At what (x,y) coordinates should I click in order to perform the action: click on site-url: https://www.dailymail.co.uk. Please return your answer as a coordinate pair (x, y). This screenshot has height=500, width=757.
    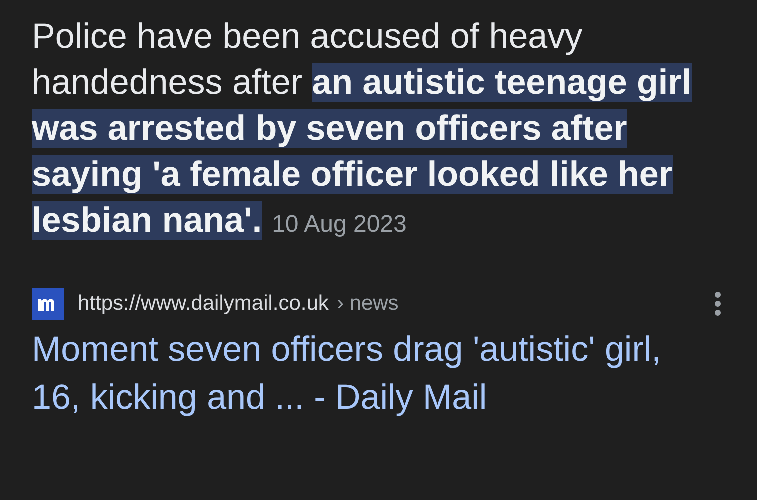
    Looking at the image, I should click on (203, 304).